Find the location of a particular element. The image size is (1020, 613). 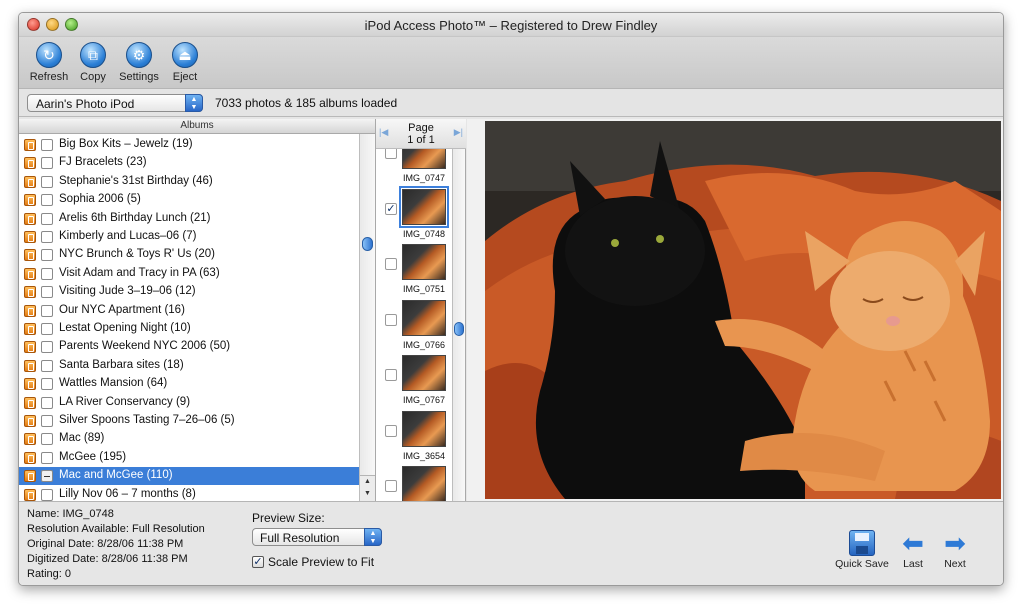

scale-preview-checkbox: ✓ is located at coordinates (258, 562).